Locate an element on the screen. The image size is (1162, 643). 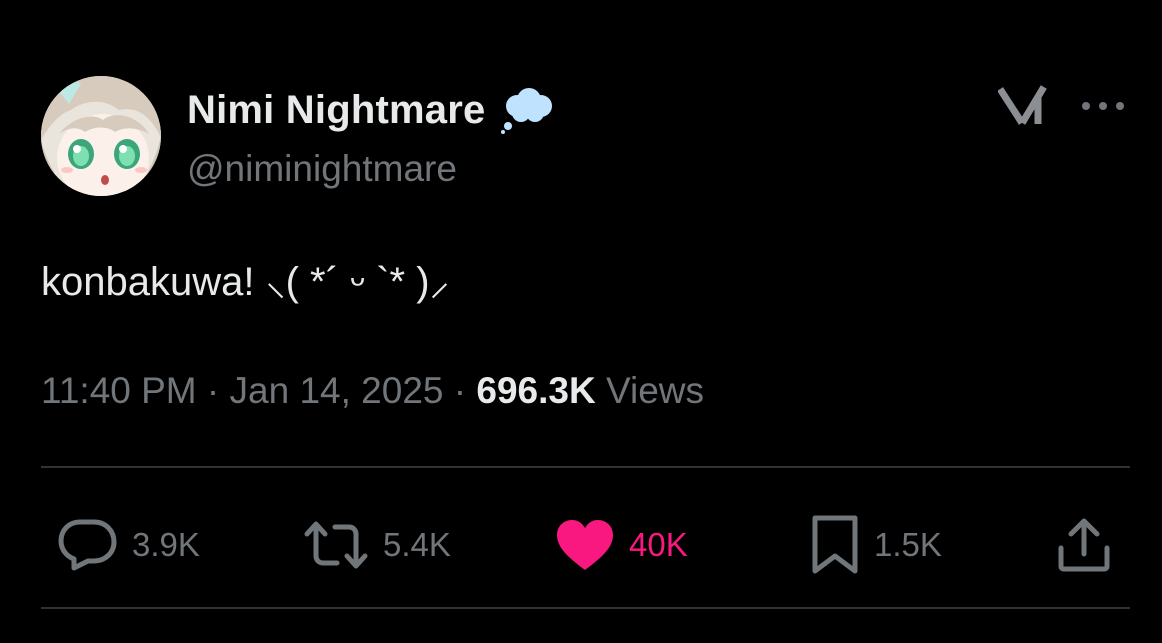
action-bar: 3.9K 5.4K 40K 1.5K is located at coordinates (581, 545).